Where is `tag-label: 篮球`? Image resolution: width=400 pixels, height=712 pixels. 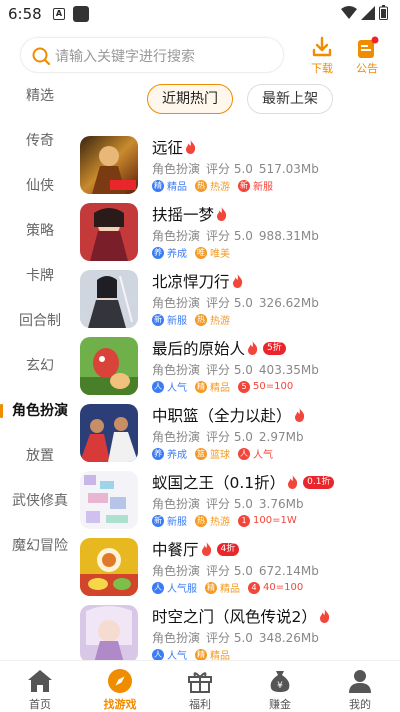
tag-label: 篮球 is located at coordinates (220, 455).